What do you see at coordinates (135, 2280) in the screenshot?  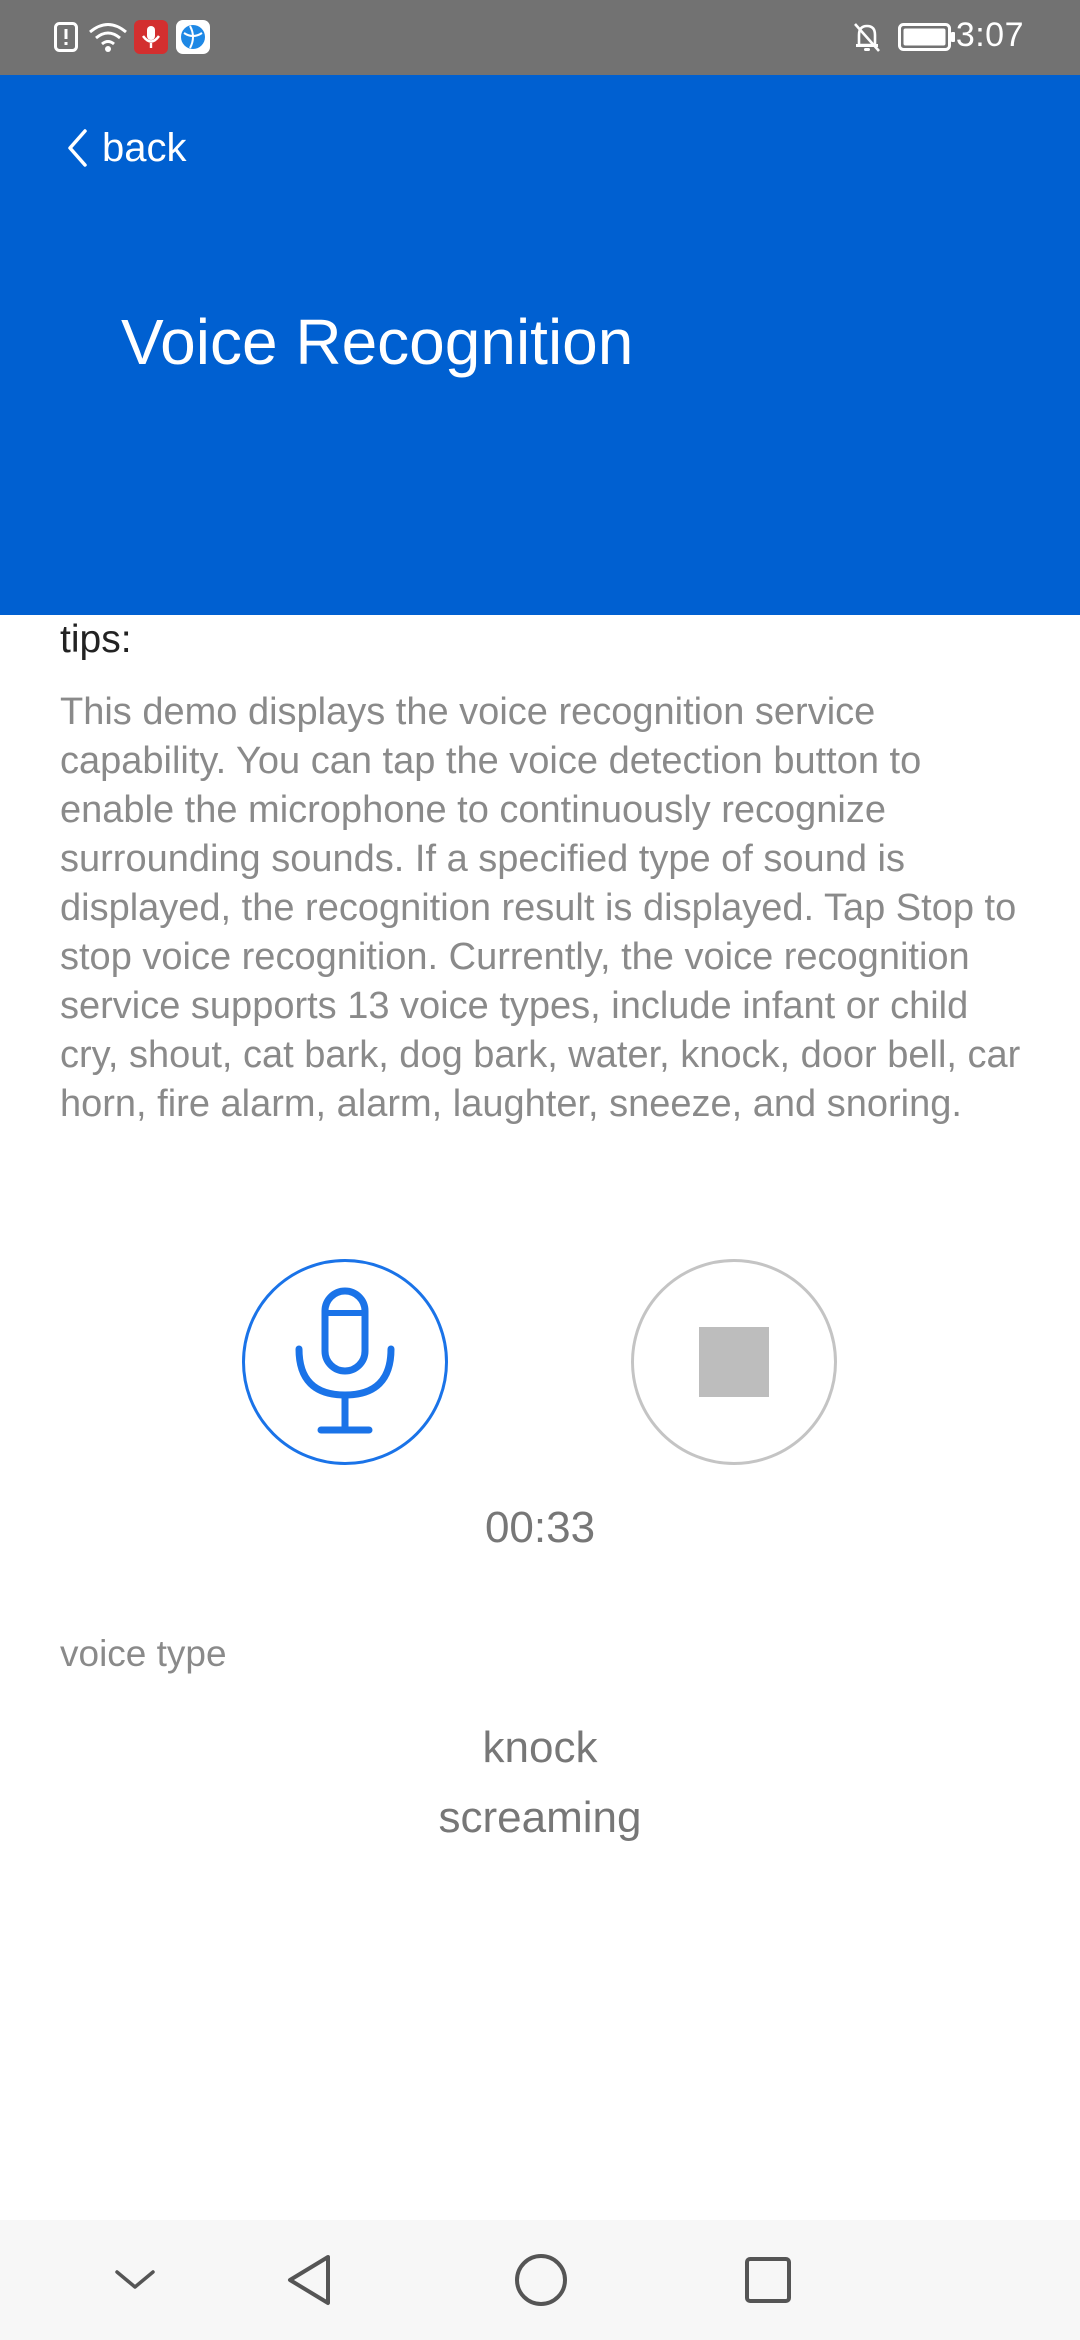 I see `chevron-down-icon` at bounding box center [135, 2280].